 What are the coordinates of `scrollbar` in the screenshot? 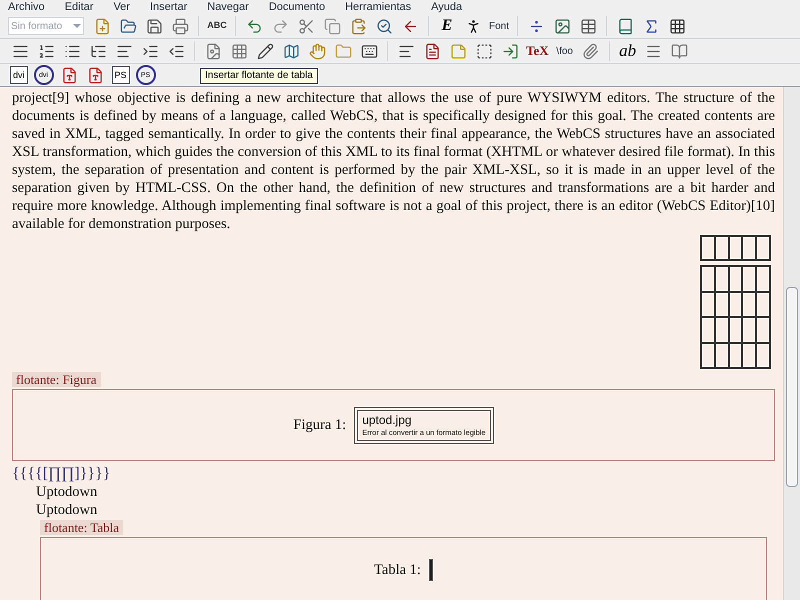 It's located at (791, 343).